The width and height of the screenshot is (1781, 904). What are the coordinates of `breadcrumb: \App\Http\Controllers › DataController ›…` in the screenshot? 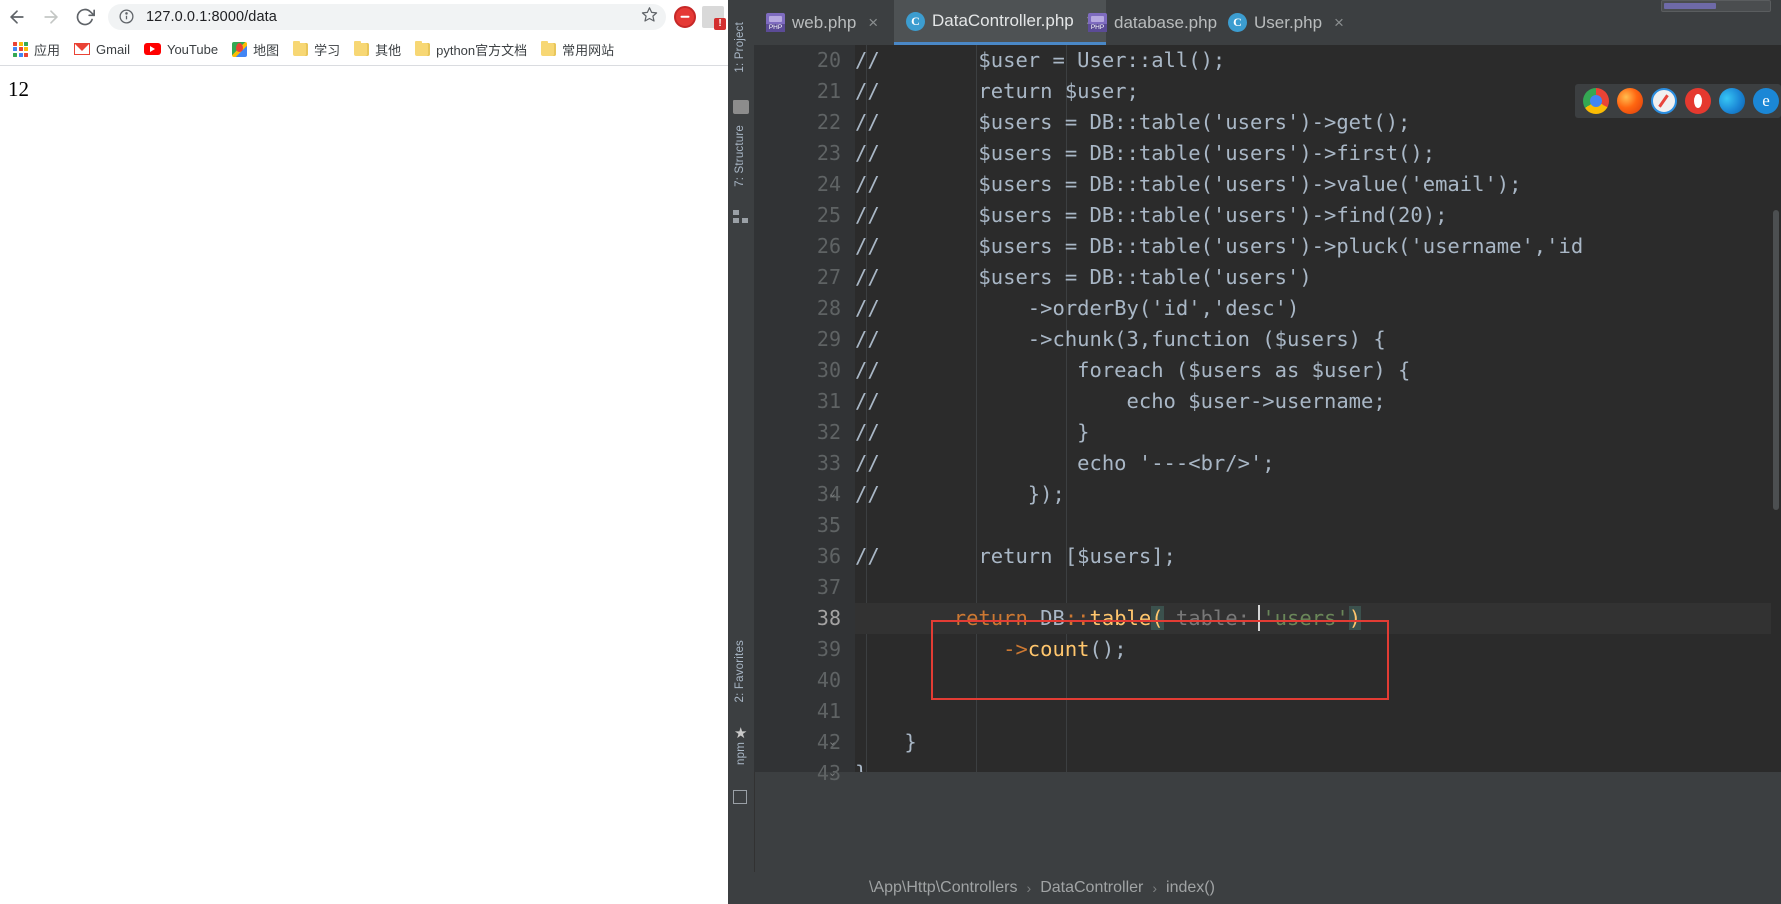 It's located at (1267, 888).